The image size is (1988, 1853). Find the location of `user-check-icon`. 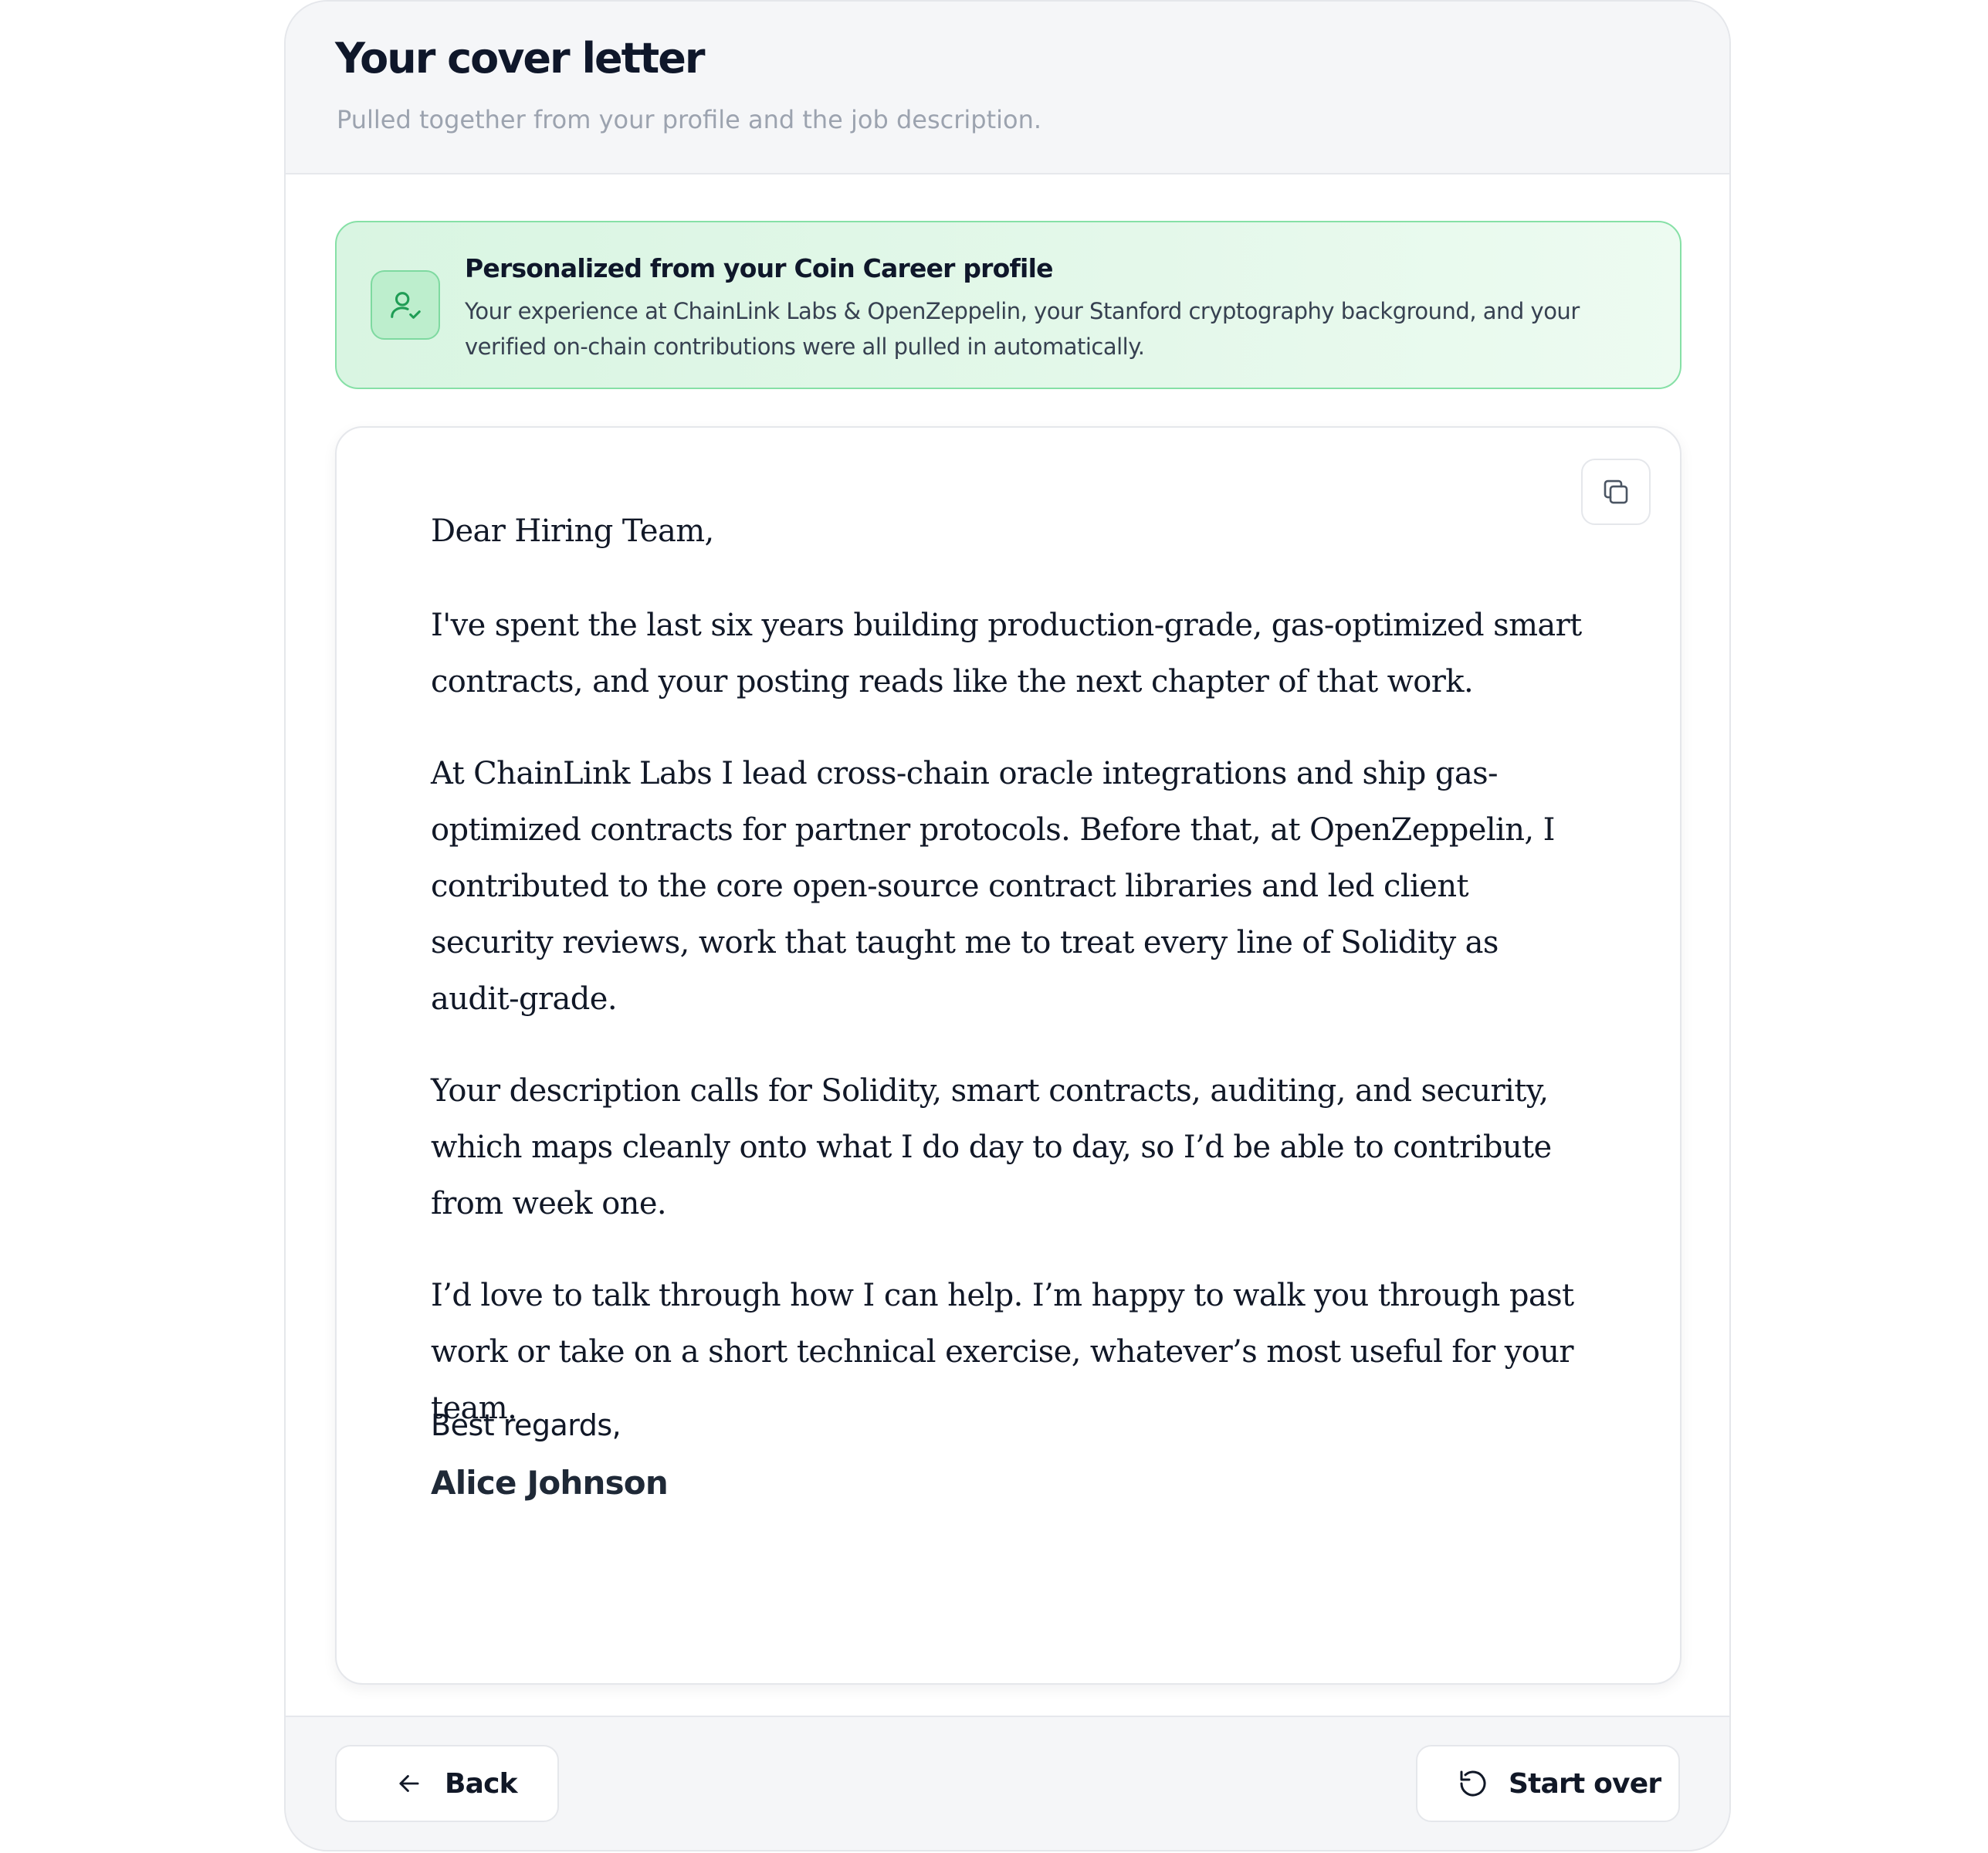

user-check-icon is located at coordinates (405, 305).